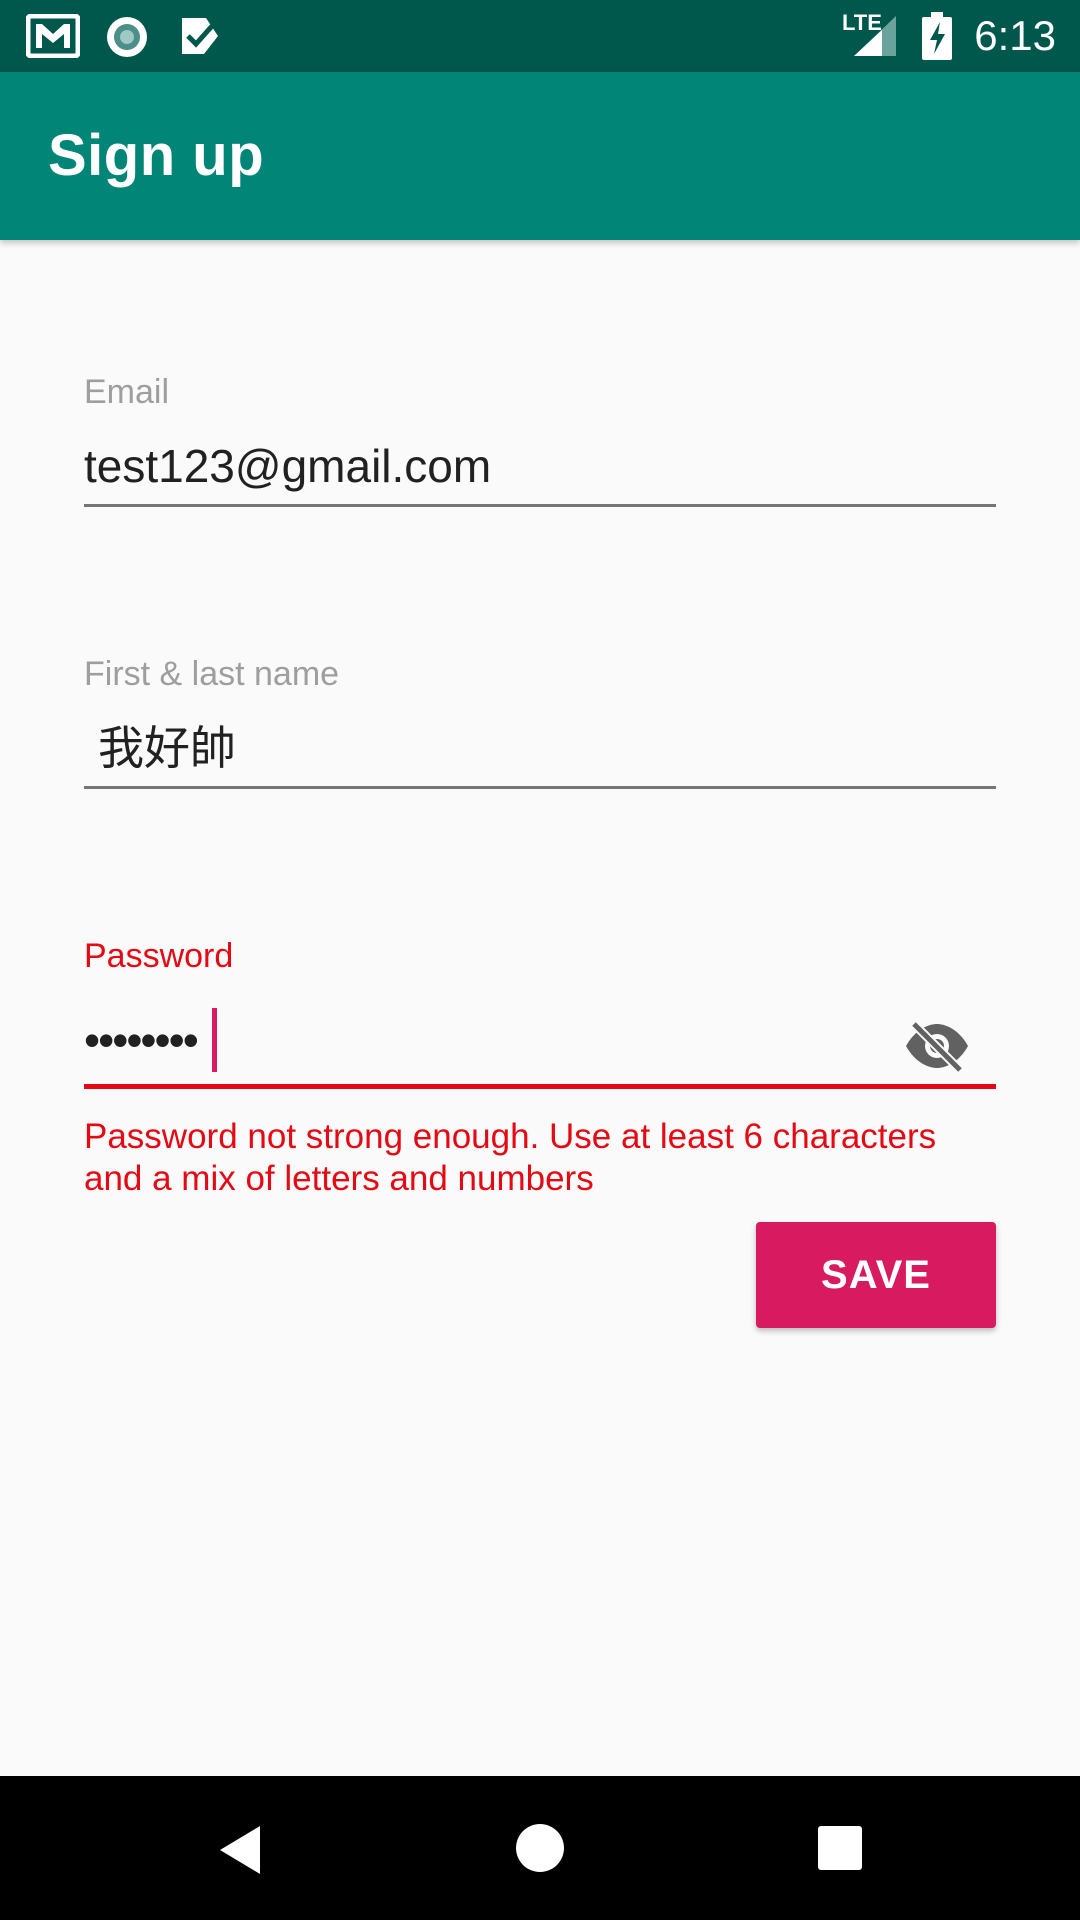 Image resolution: width=1080 pixels, height=1920 pixels. Describe the element at coordinates (840, 1848) in the screenshot. I see `recents-icon` at that location.